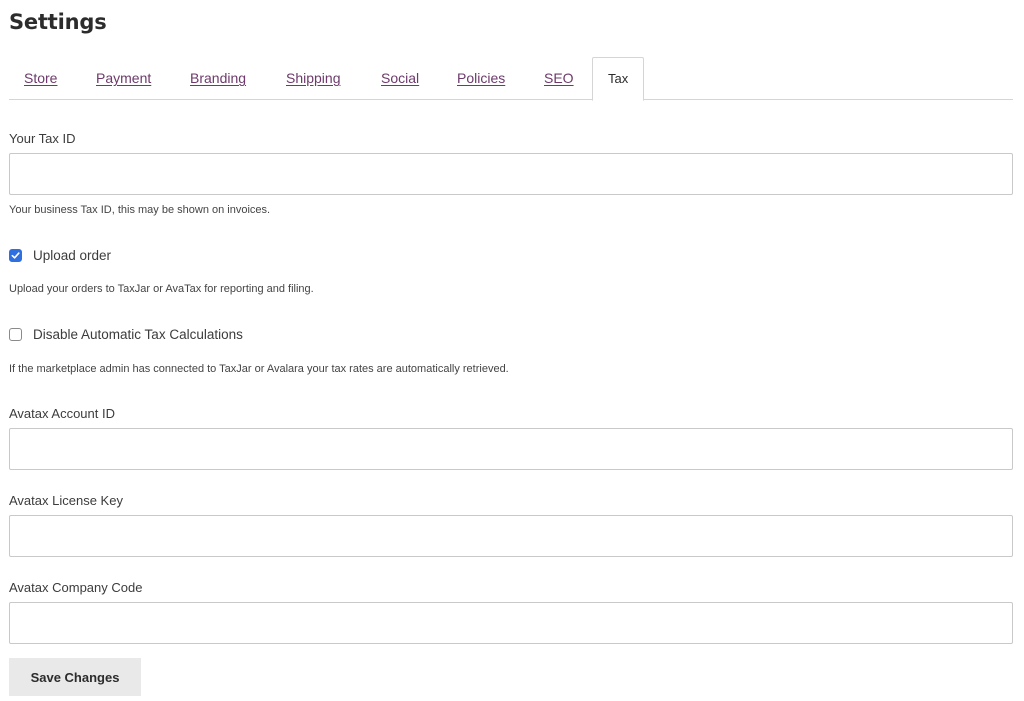 The width and height of the screenshot is (1024, 701). What do you see at coordinates (76, 587) in the screenshot?
I see `avatax-company-code-label: Avatax Company Code` at bounding box center [76, 587].